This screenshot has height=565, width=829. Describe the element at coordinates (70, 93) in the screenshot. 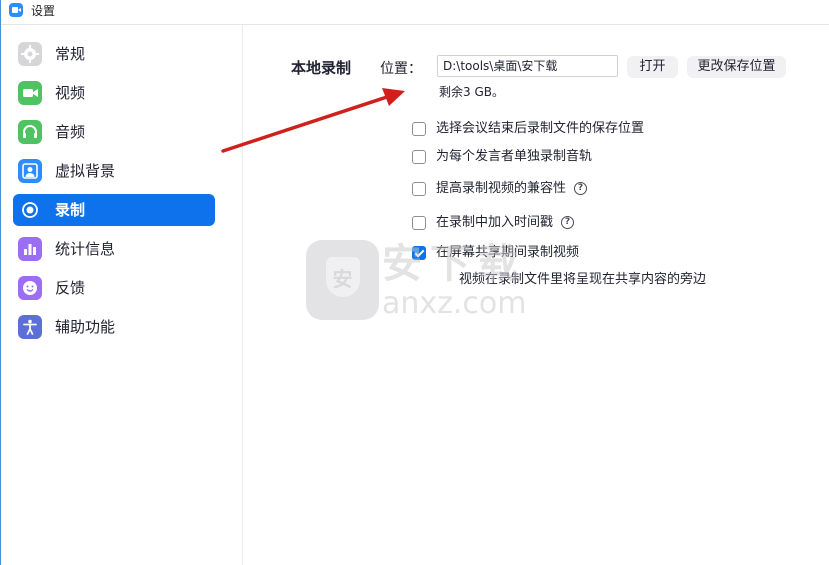

I see `sidebar-item-label: 视频` at that location.